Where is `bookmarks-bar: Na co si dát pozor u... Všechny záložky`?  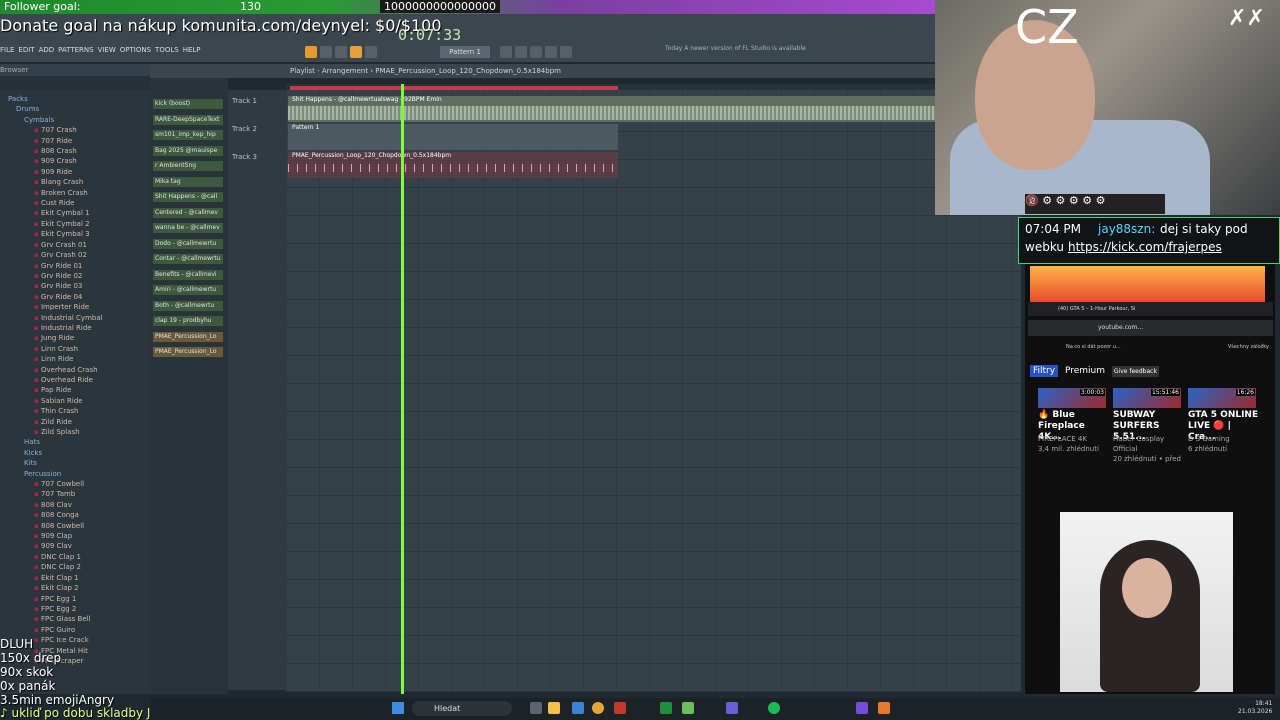
bookmarks-bar: Na co si dát pozor u... Všechny záložky is located at coordinates (1150, 347).